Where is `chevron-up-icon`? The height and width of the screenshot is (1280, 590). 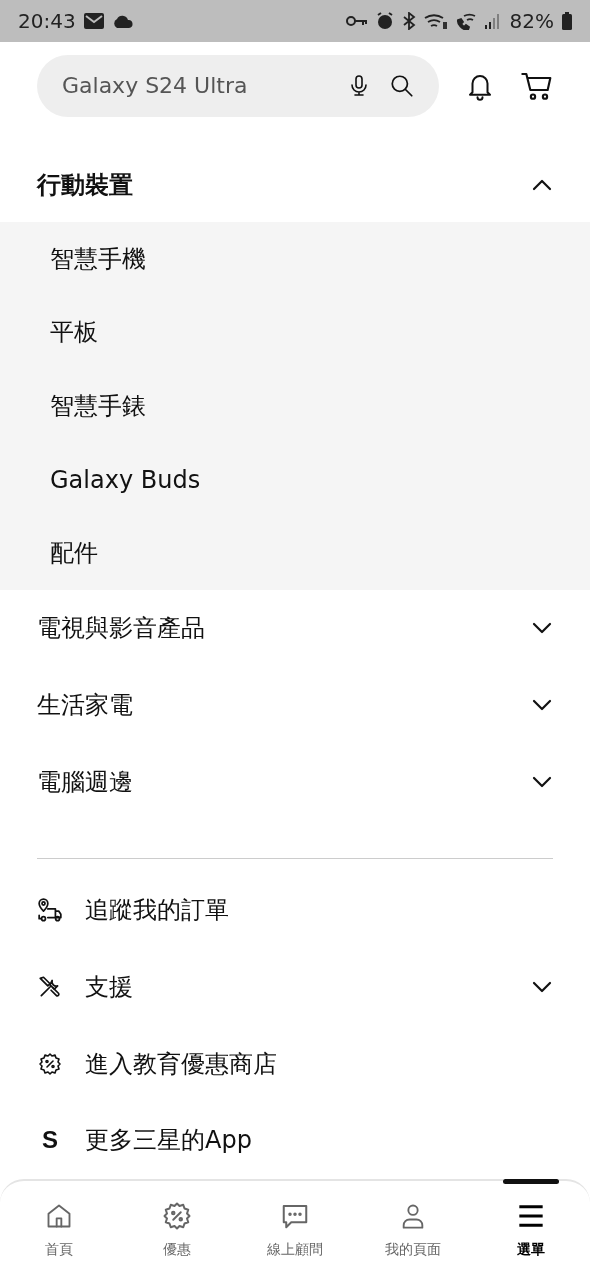
chevron-up-icon is located at coordinates (542, 185).